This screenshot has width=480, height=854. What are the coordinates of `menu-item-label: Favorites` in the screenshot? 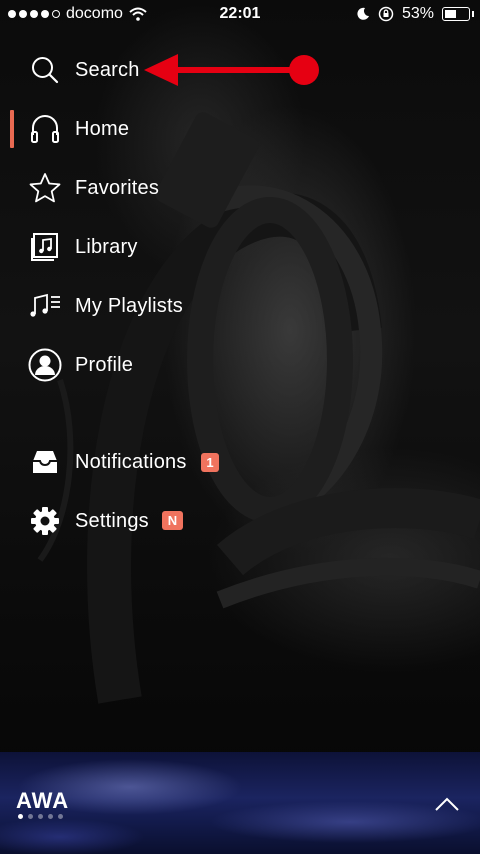 It's located at (117, 187).